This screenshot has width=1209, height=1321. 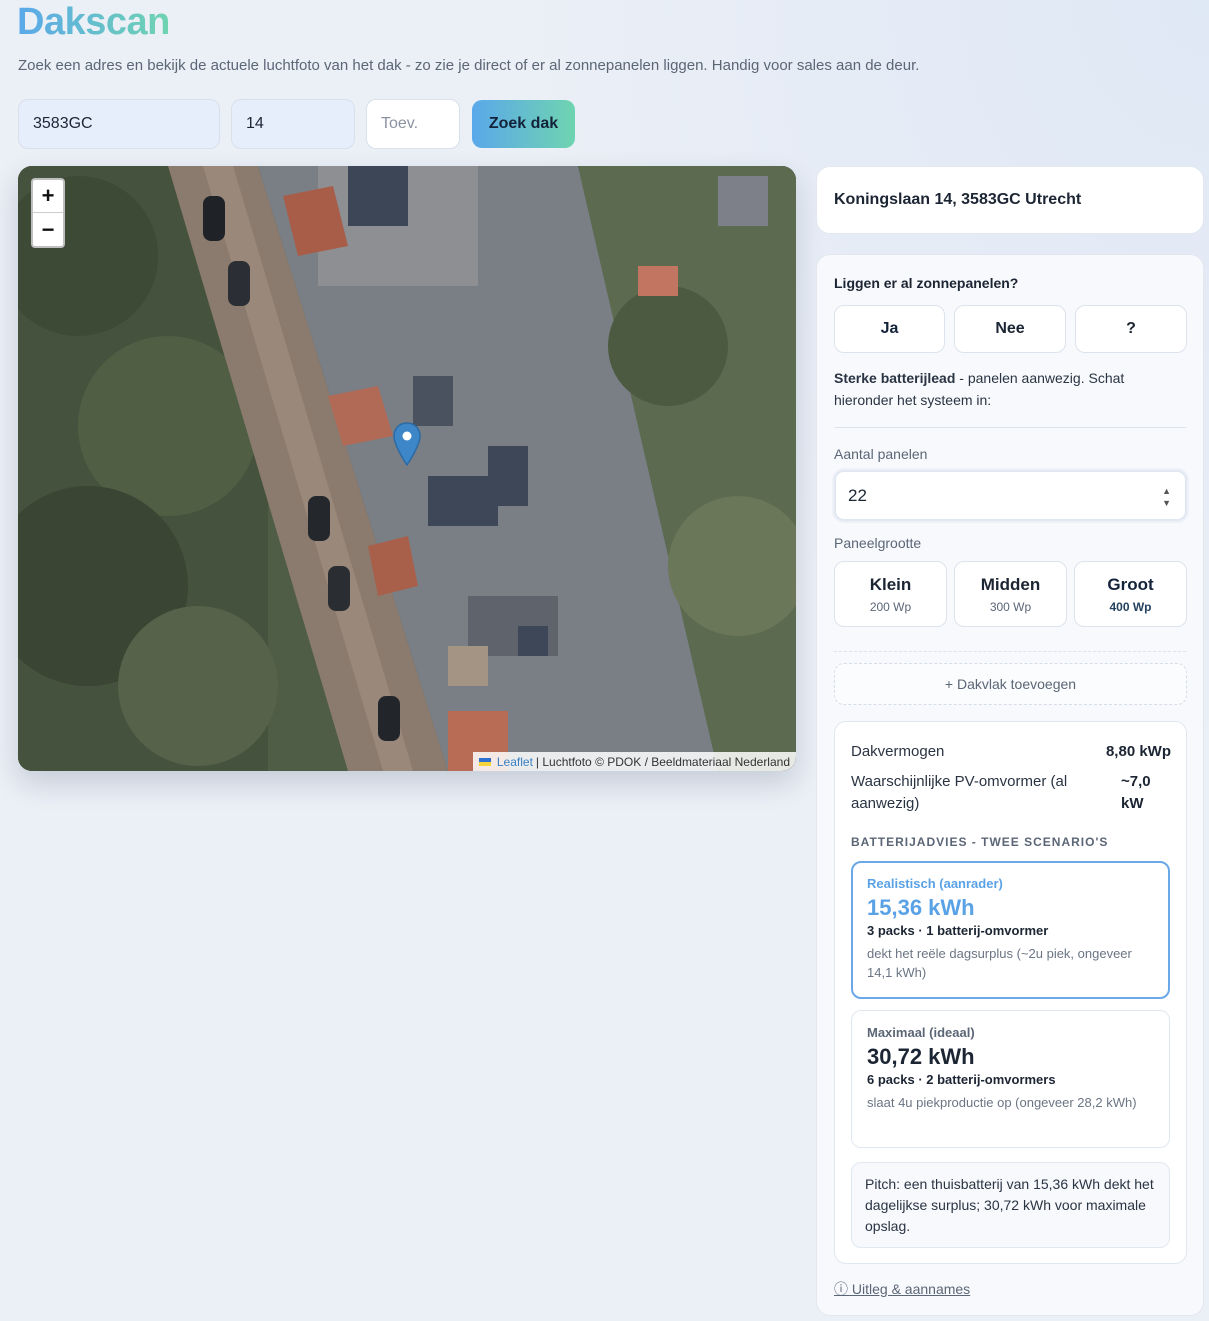 What do you see at coordinates (1010, 607) in the screenshot?
I see `size-wp: 300 Wp` at bounding box center [1010, 607].